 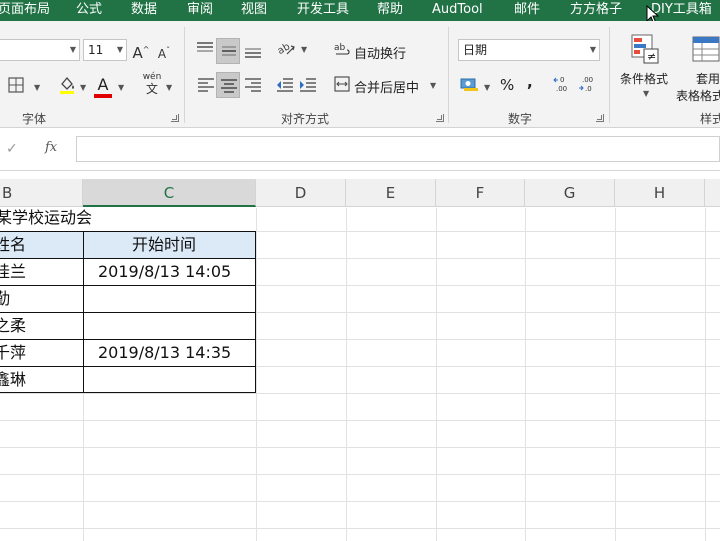 What do you see at coordinates (253, 51) in the screenshot?
I see `align-bottom-icon` at bounding box center [253, 51].